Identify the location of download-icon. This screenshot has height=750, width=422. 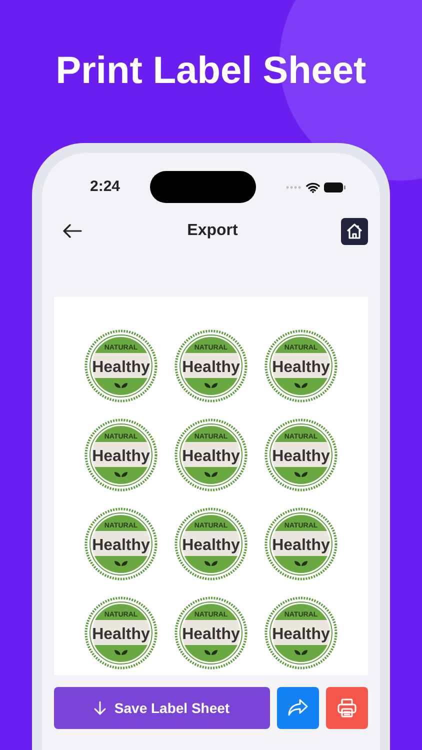
(100, 708).